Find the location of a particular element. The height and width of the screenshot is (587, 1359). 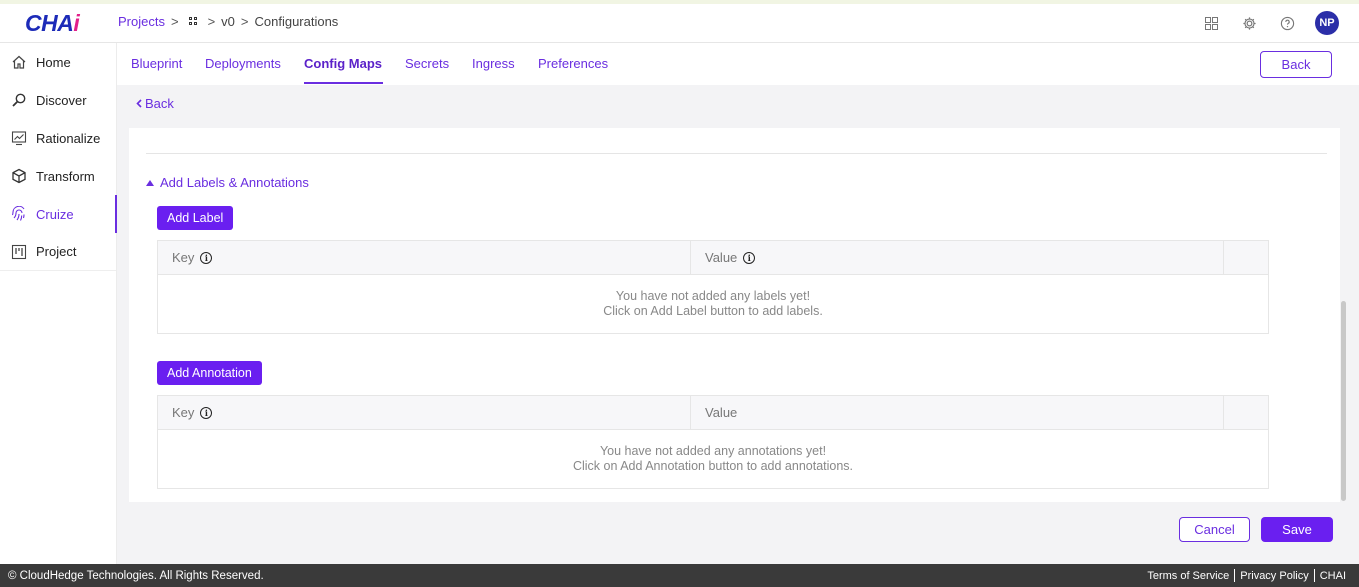

labels-annotations-toggle: Add Labels & Annotations is located at coordinates (227, 182).